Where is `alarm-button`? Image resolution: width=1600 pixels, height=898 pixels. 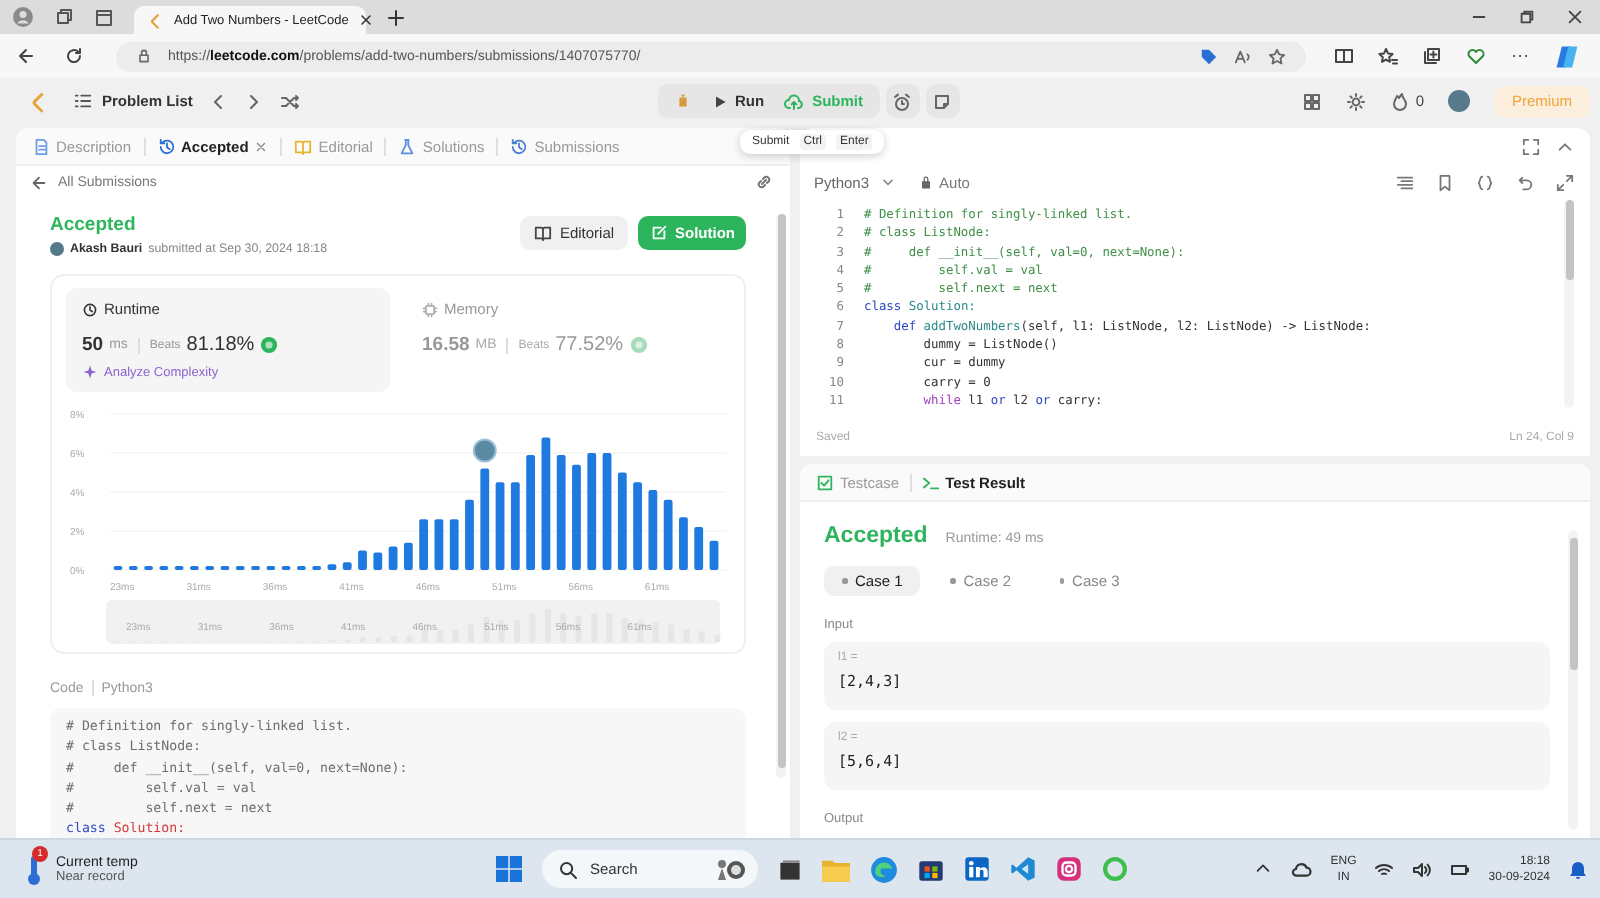 alarm-button is located at coordinates (902, 101).